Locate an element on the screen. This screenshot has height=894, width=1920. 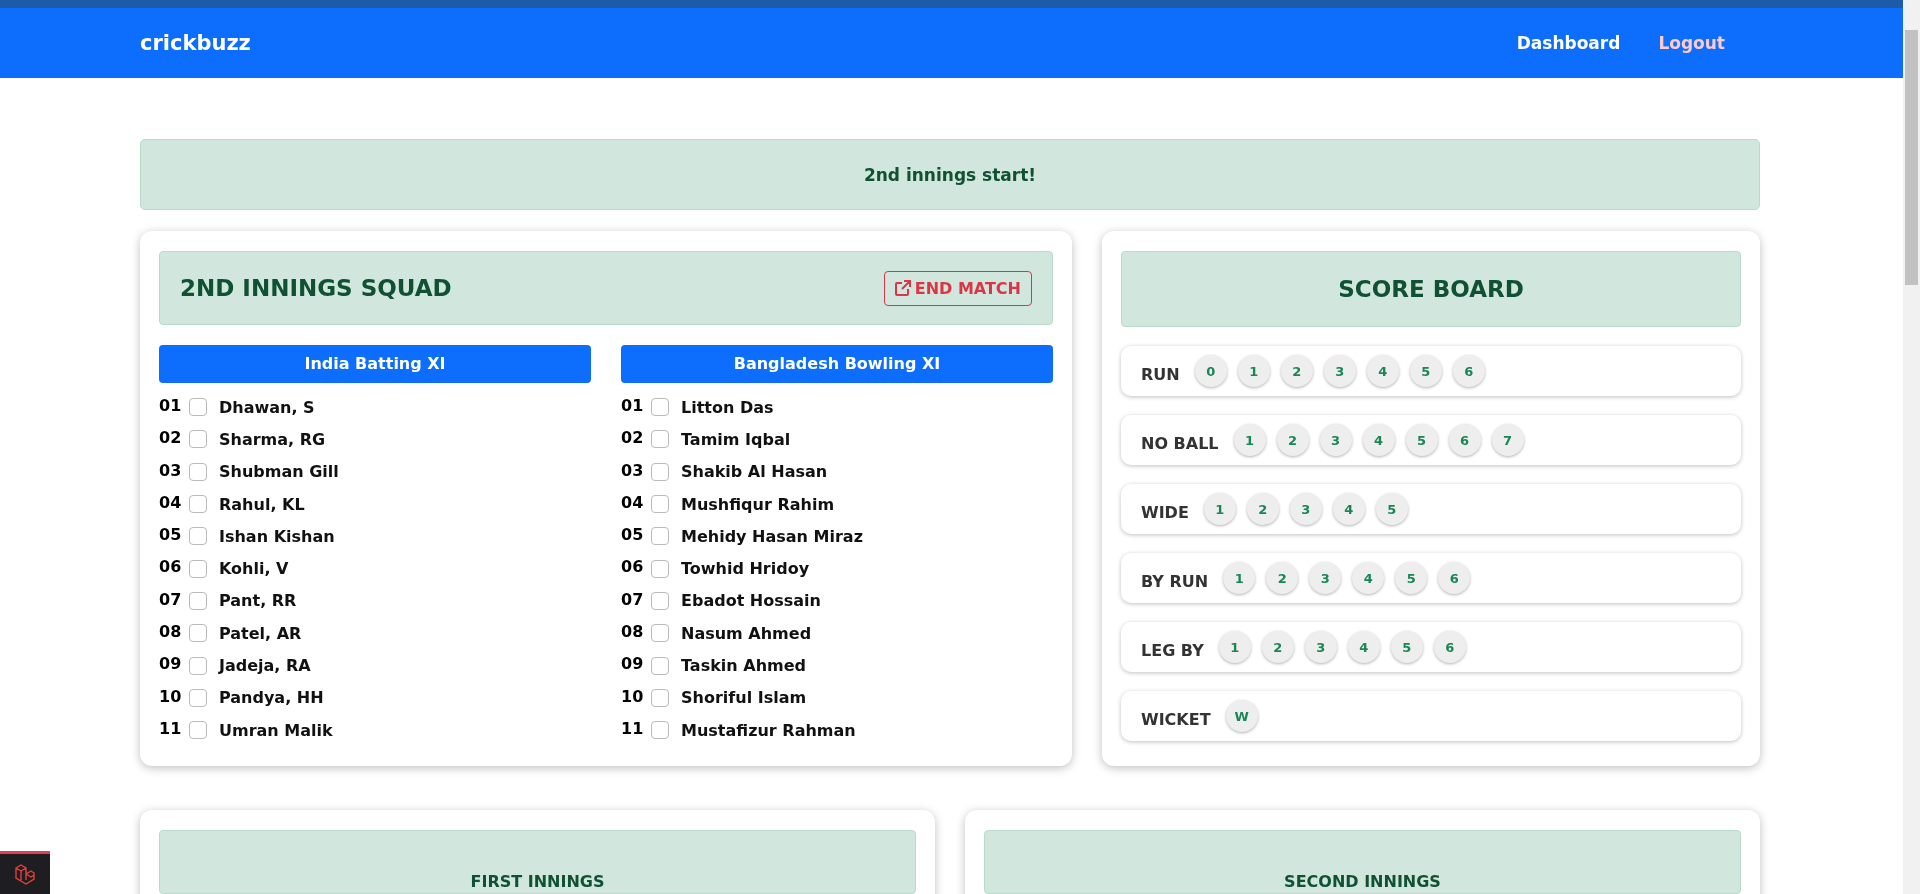
player-name: Shakib Al Hasan is located at coordinates (754, 472).